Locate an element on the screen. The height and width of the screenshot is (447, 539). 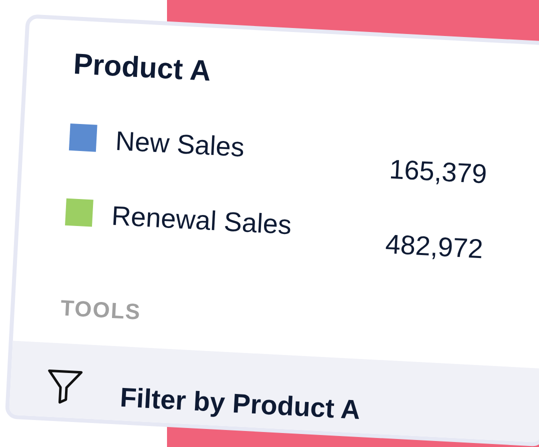
legend-value: 165,379 is located at coordinates (438, 172).